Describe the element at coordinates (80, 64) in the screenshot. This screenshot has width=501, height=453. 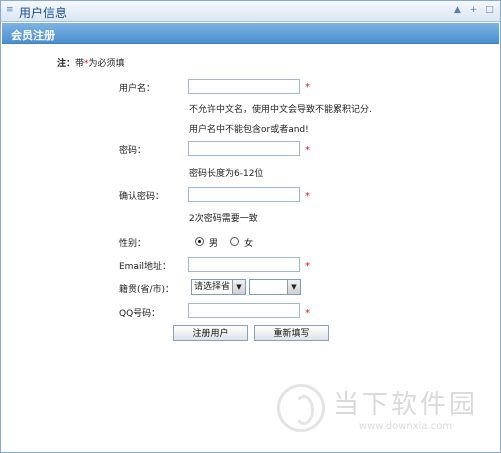
I see `note-before: 带` at that location.